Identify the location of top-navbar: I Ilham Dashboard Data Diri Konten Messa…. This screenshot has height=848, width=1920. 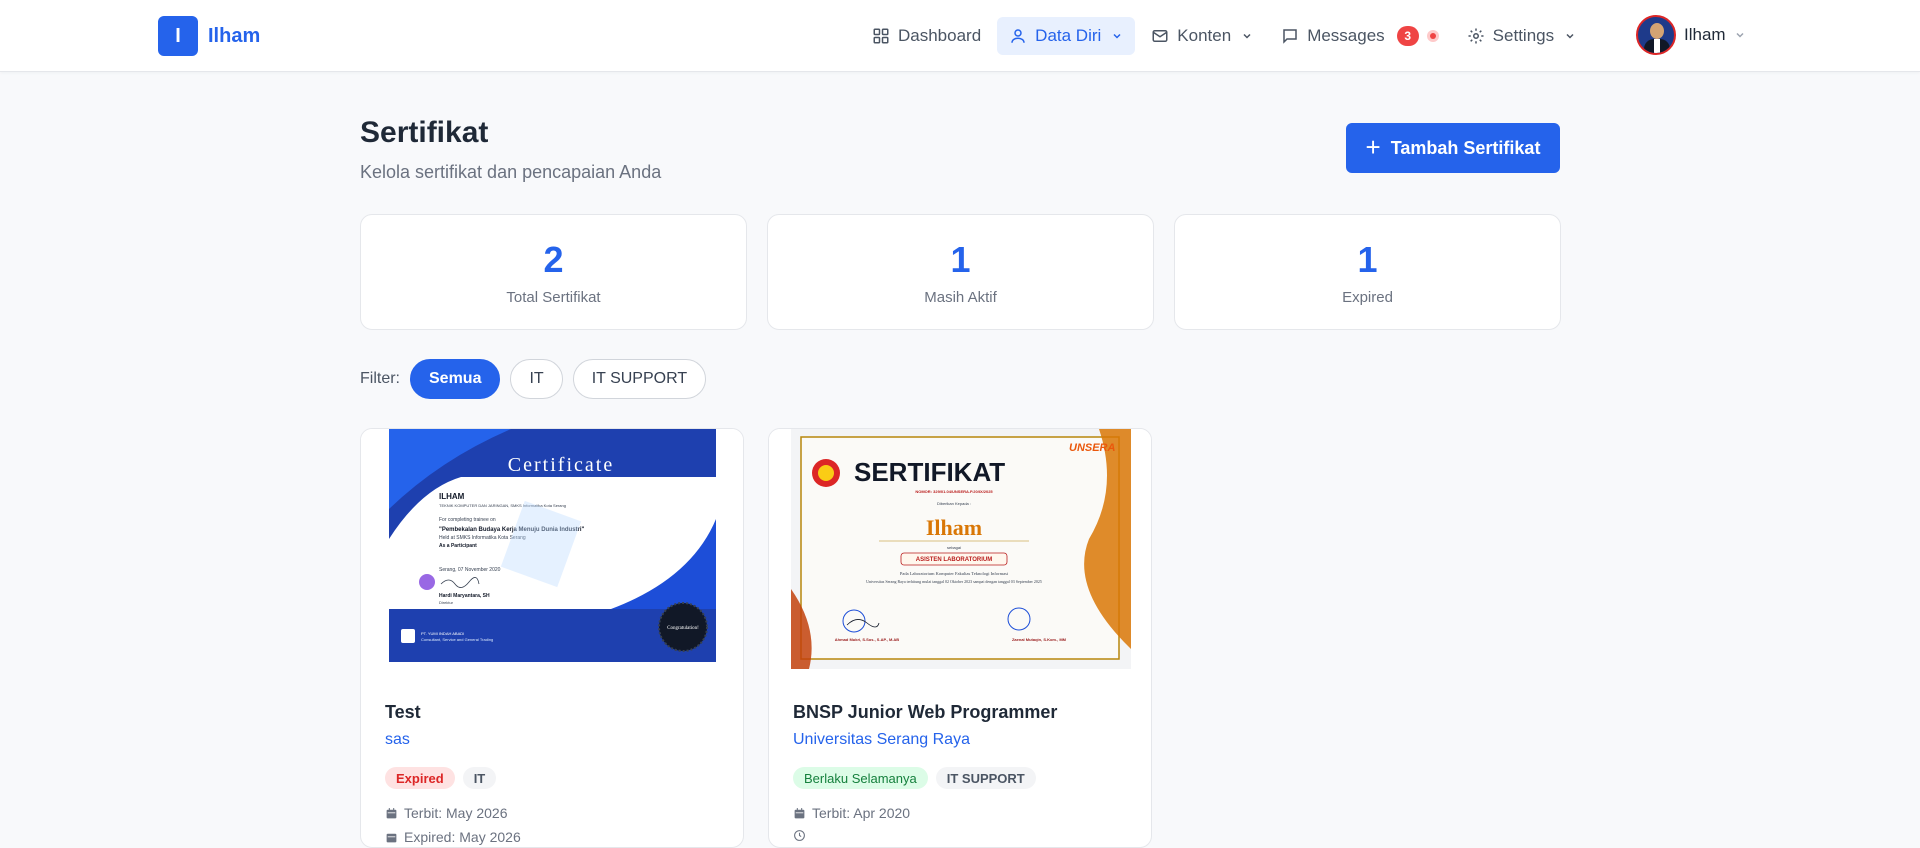
(960, 36).